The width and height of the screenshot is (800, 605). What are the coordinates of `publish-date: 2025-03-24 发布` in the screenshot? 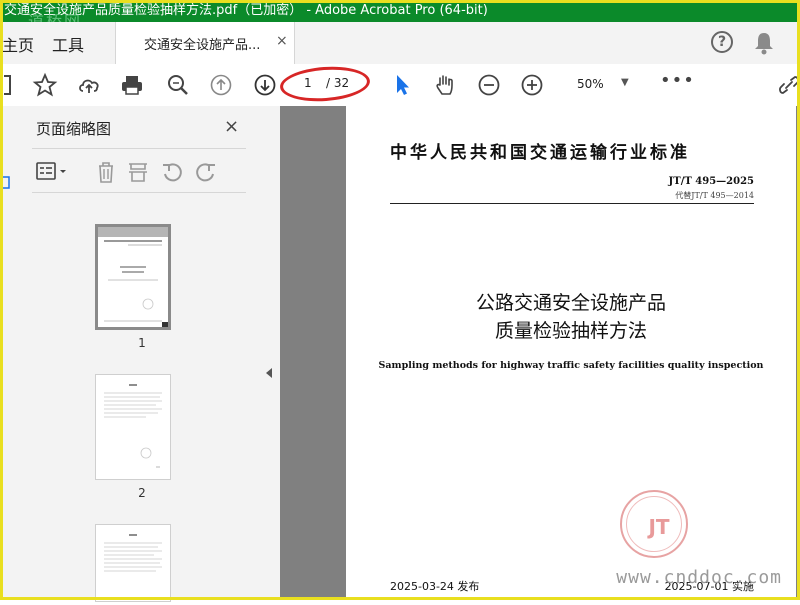 It's located at (435, 586).